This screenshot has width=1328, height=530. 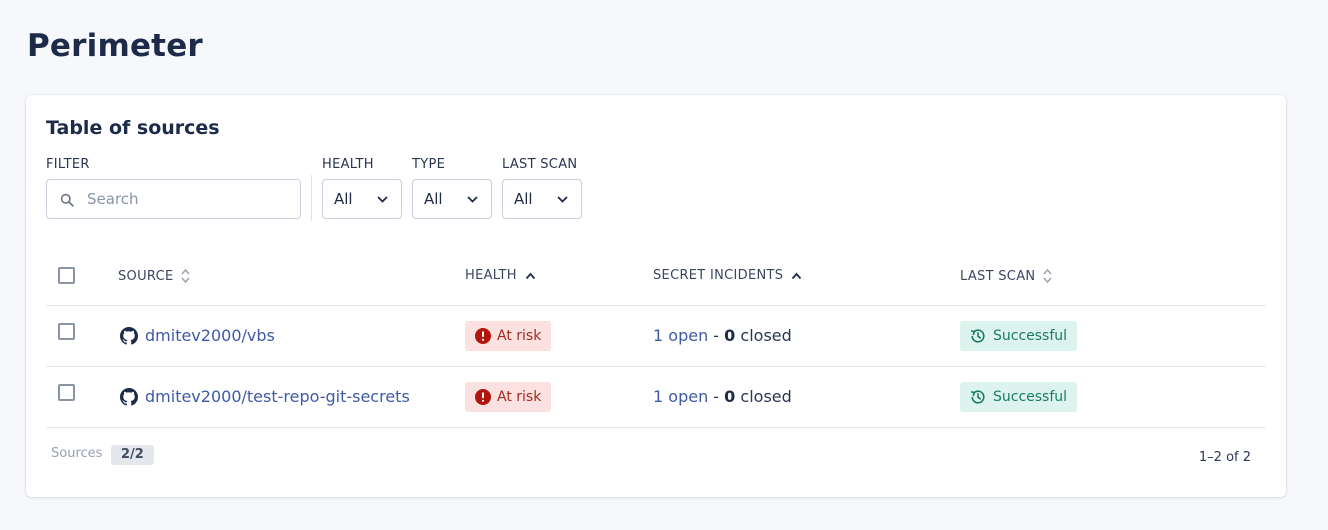 I want to click on column-source-label: SOURCE, so click(x=146, y=276).